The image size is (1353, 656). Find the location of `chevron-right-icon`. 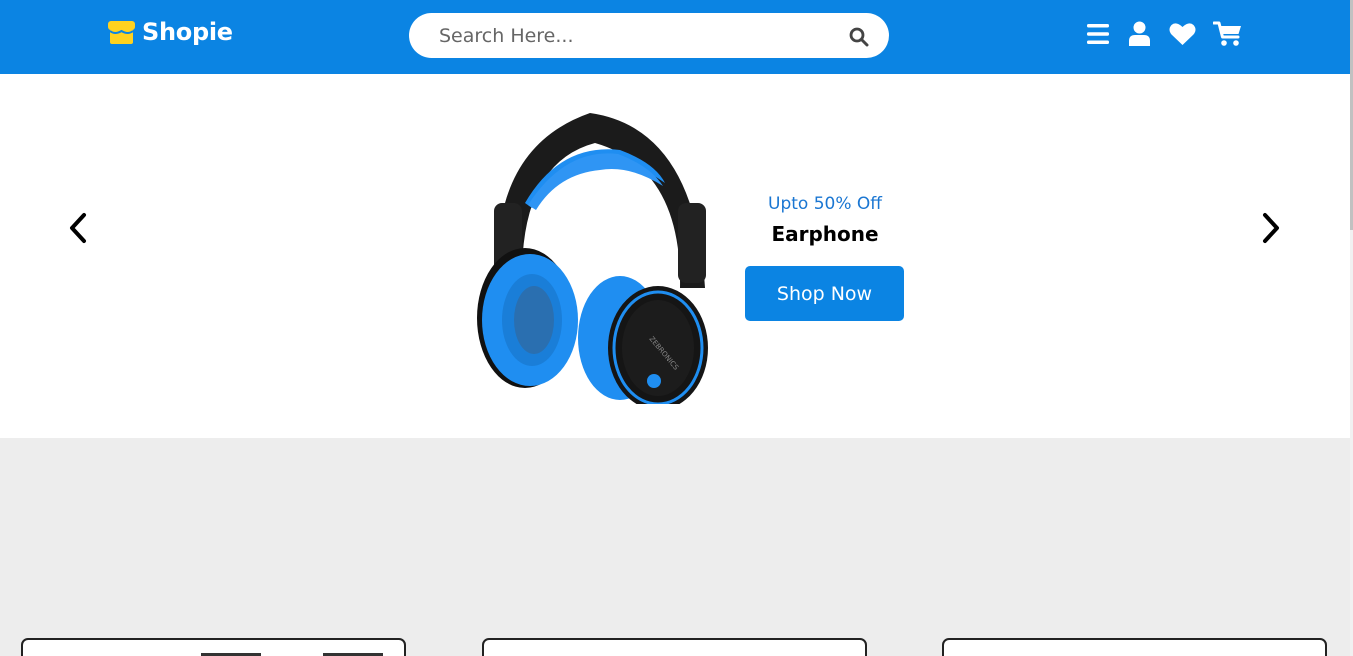

chevron-right-icon is located at coordinates (1271, 228).